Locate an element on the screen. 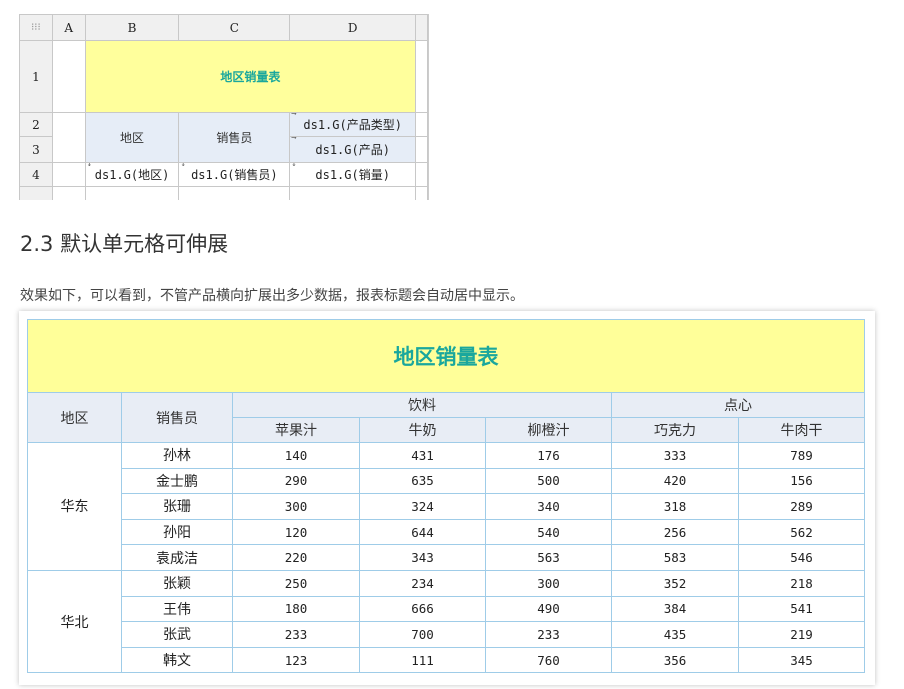  table-row: 华北 张颖 250 234 300 352 218 is located at coordinates (446, 621).